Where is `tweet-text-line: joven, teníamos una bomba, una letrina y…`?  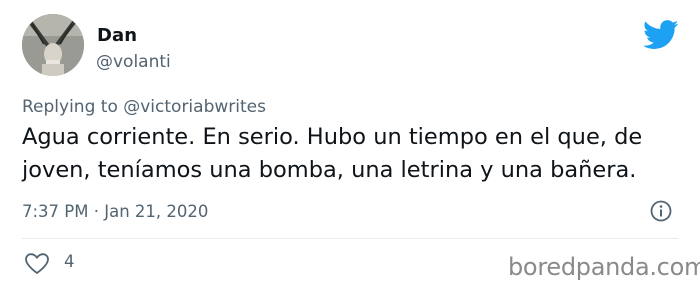
tweet-text-line: joven, teníamos una bomba, una letrina y… is located at coordinates (329, 170).